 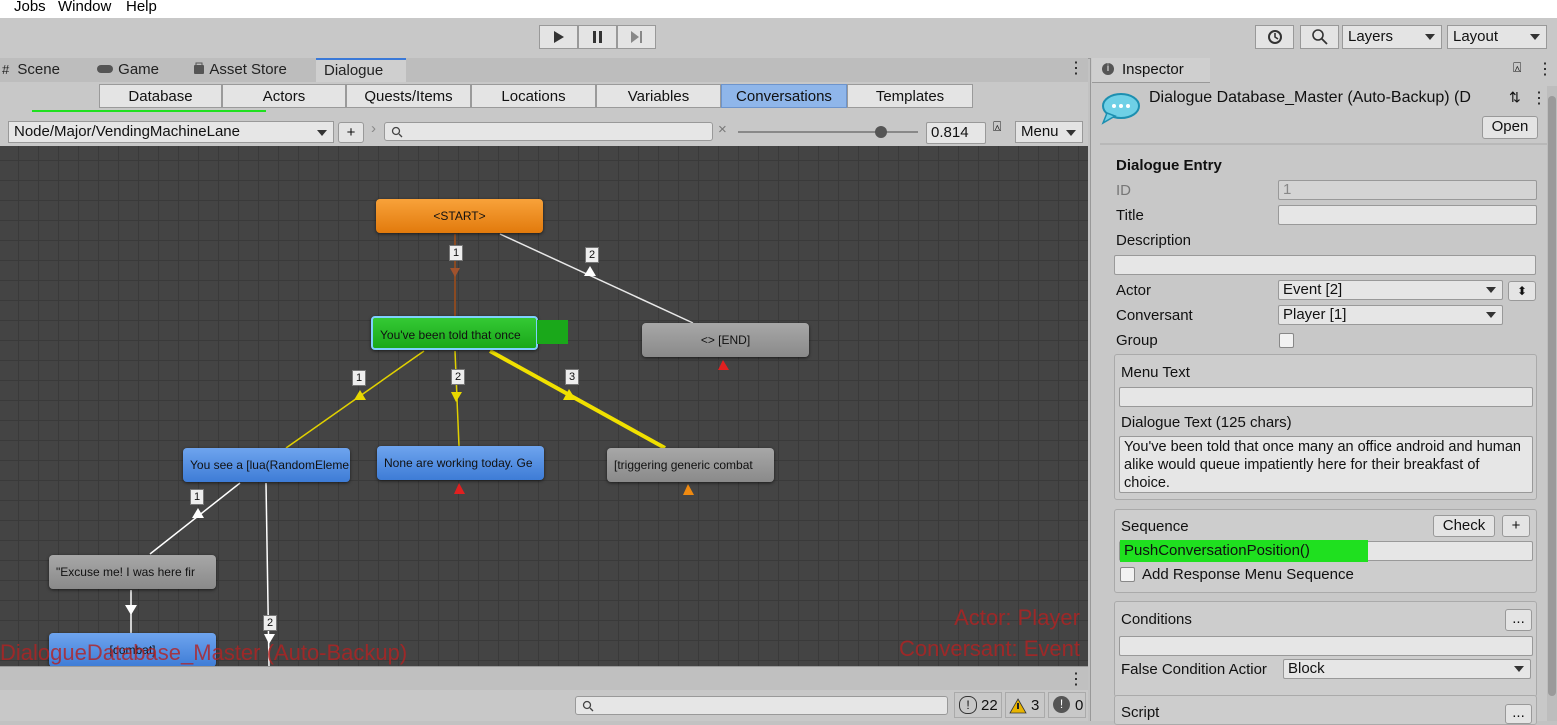 What do you see at coordinates (533, 96) in the screenshot?
I see `subtab-locations: Locations` at bounding box center [533, 96].